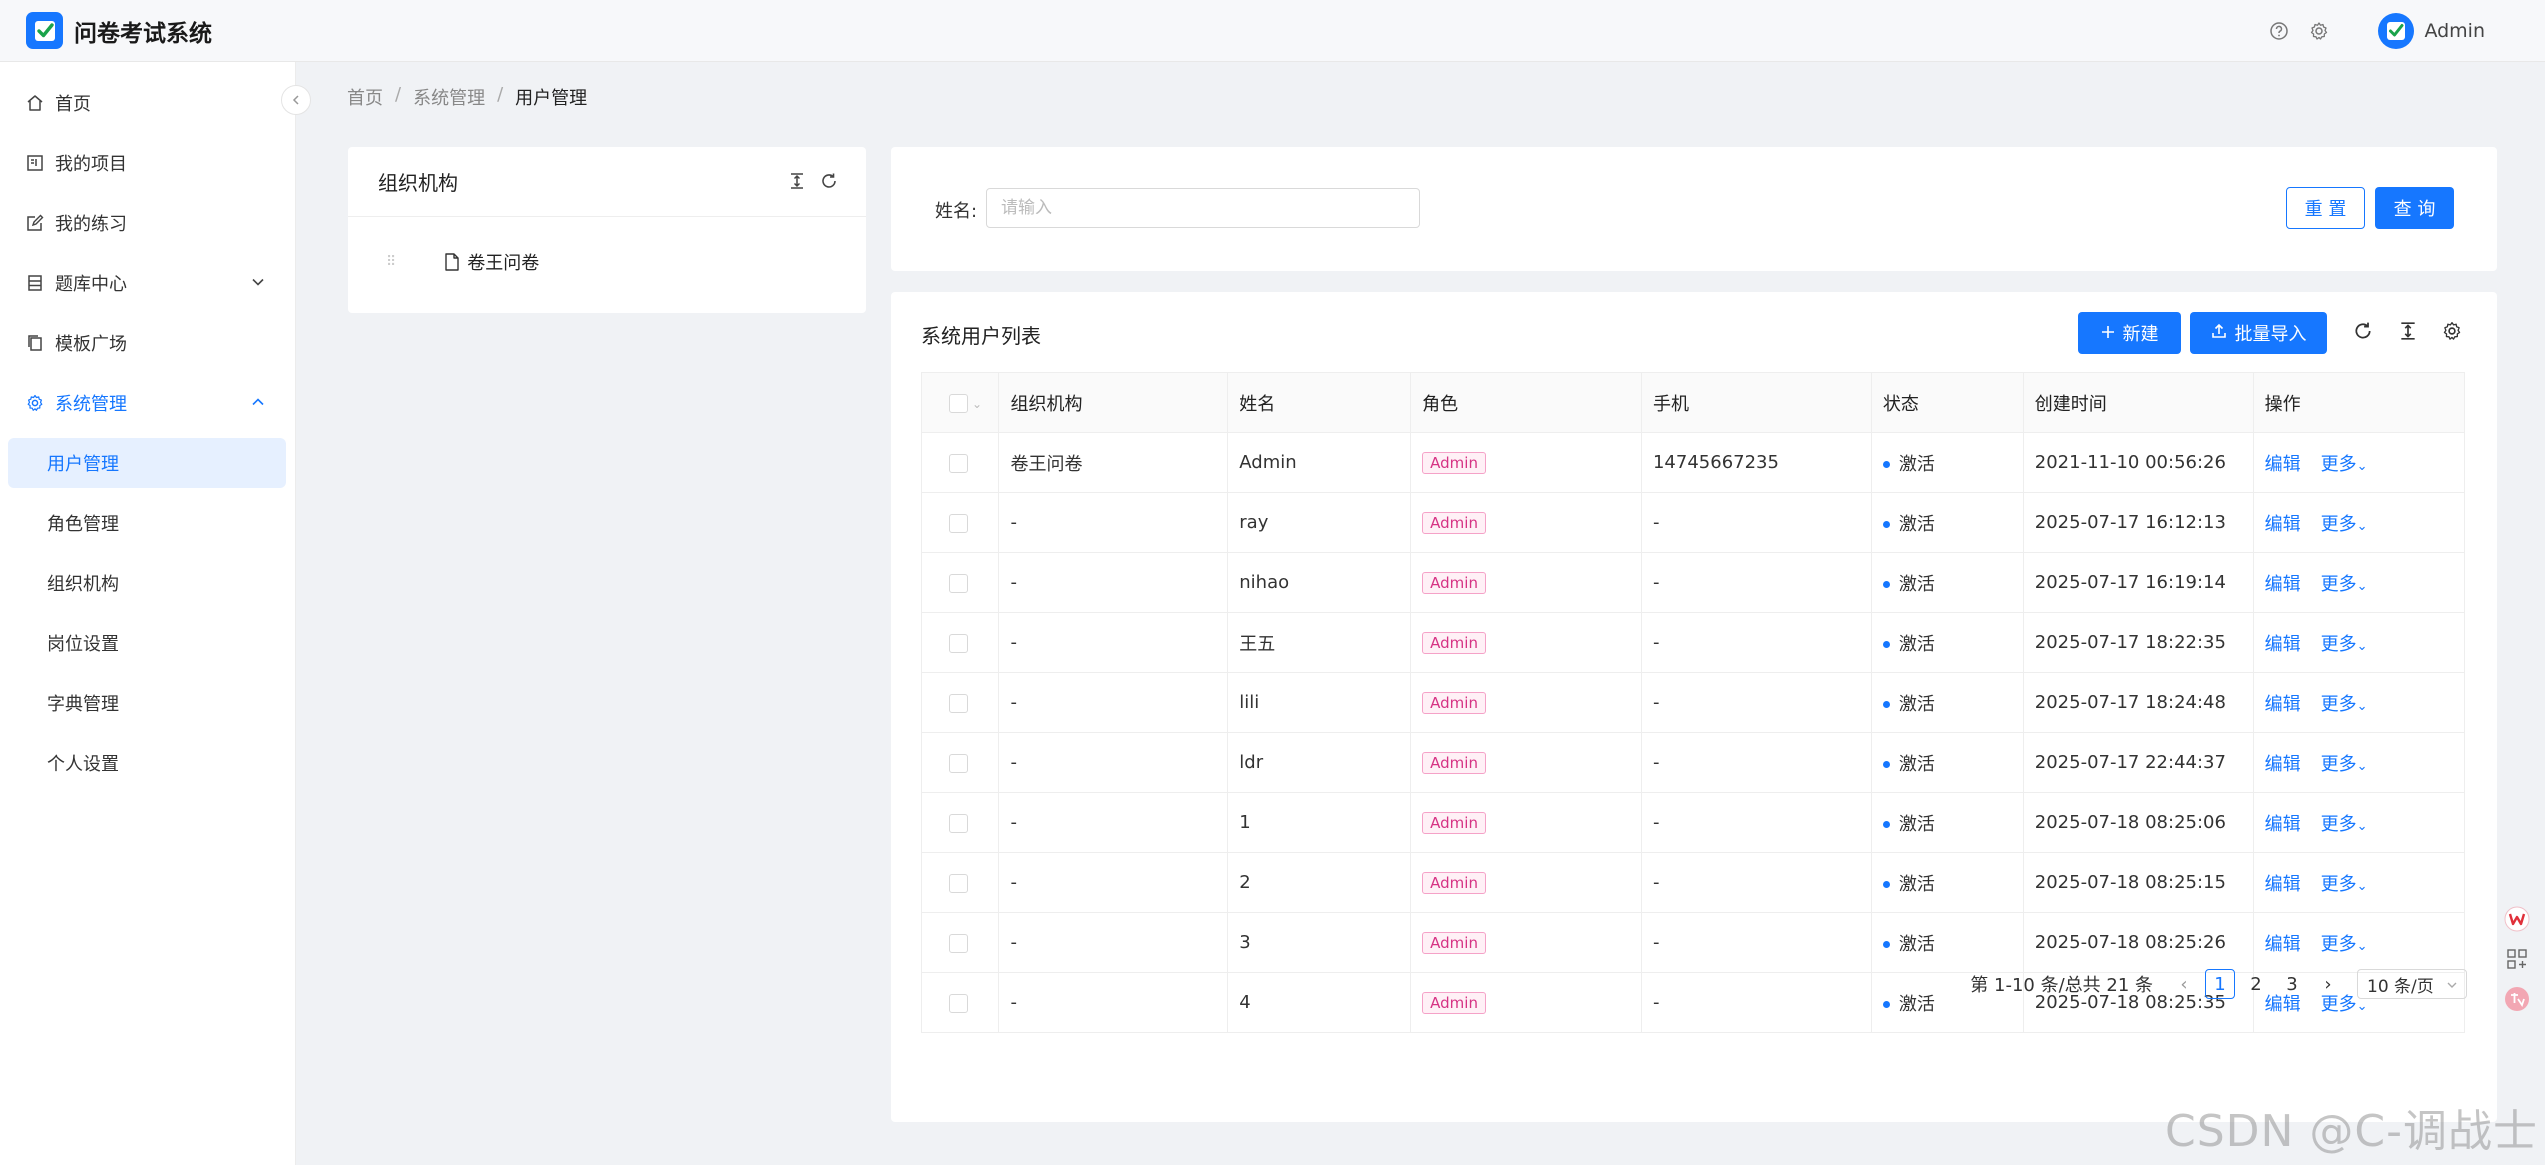 This screenshot has width=2545, height=1165. Describe the element at coordinates (2396, 31) in the screenshot. I see `user-avatar` at that location.